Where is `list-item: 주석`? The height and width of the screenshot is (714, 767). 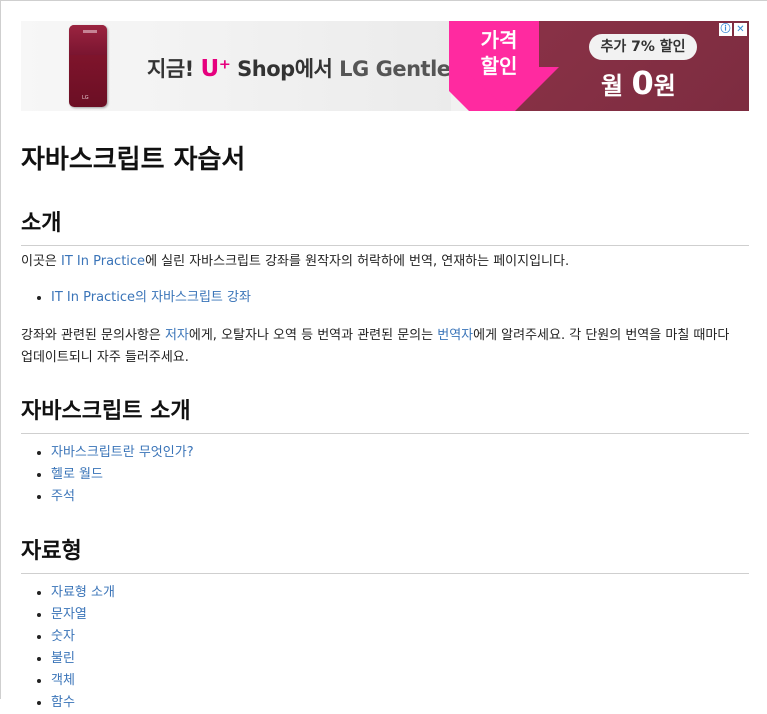 list-item: 주석 is located at coordinates (409, 497).